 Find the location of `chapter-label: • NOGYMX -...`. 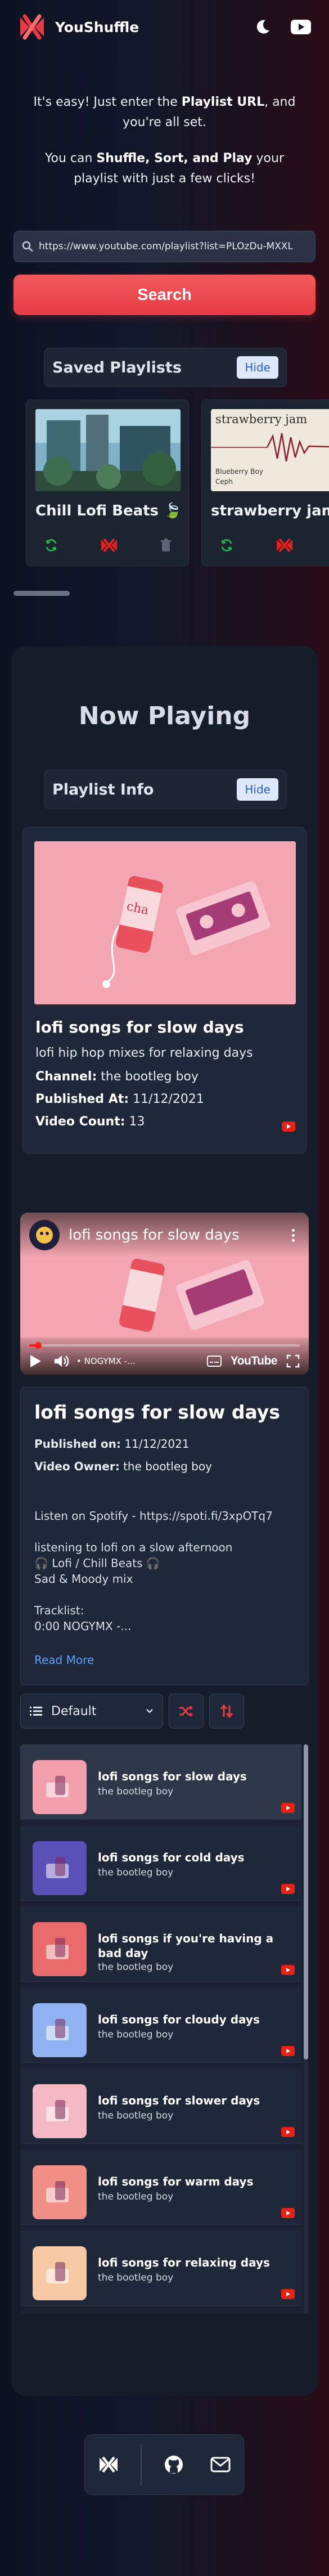

chapter-label: • NOGYMX -... is located at coordinates (106, 1361).